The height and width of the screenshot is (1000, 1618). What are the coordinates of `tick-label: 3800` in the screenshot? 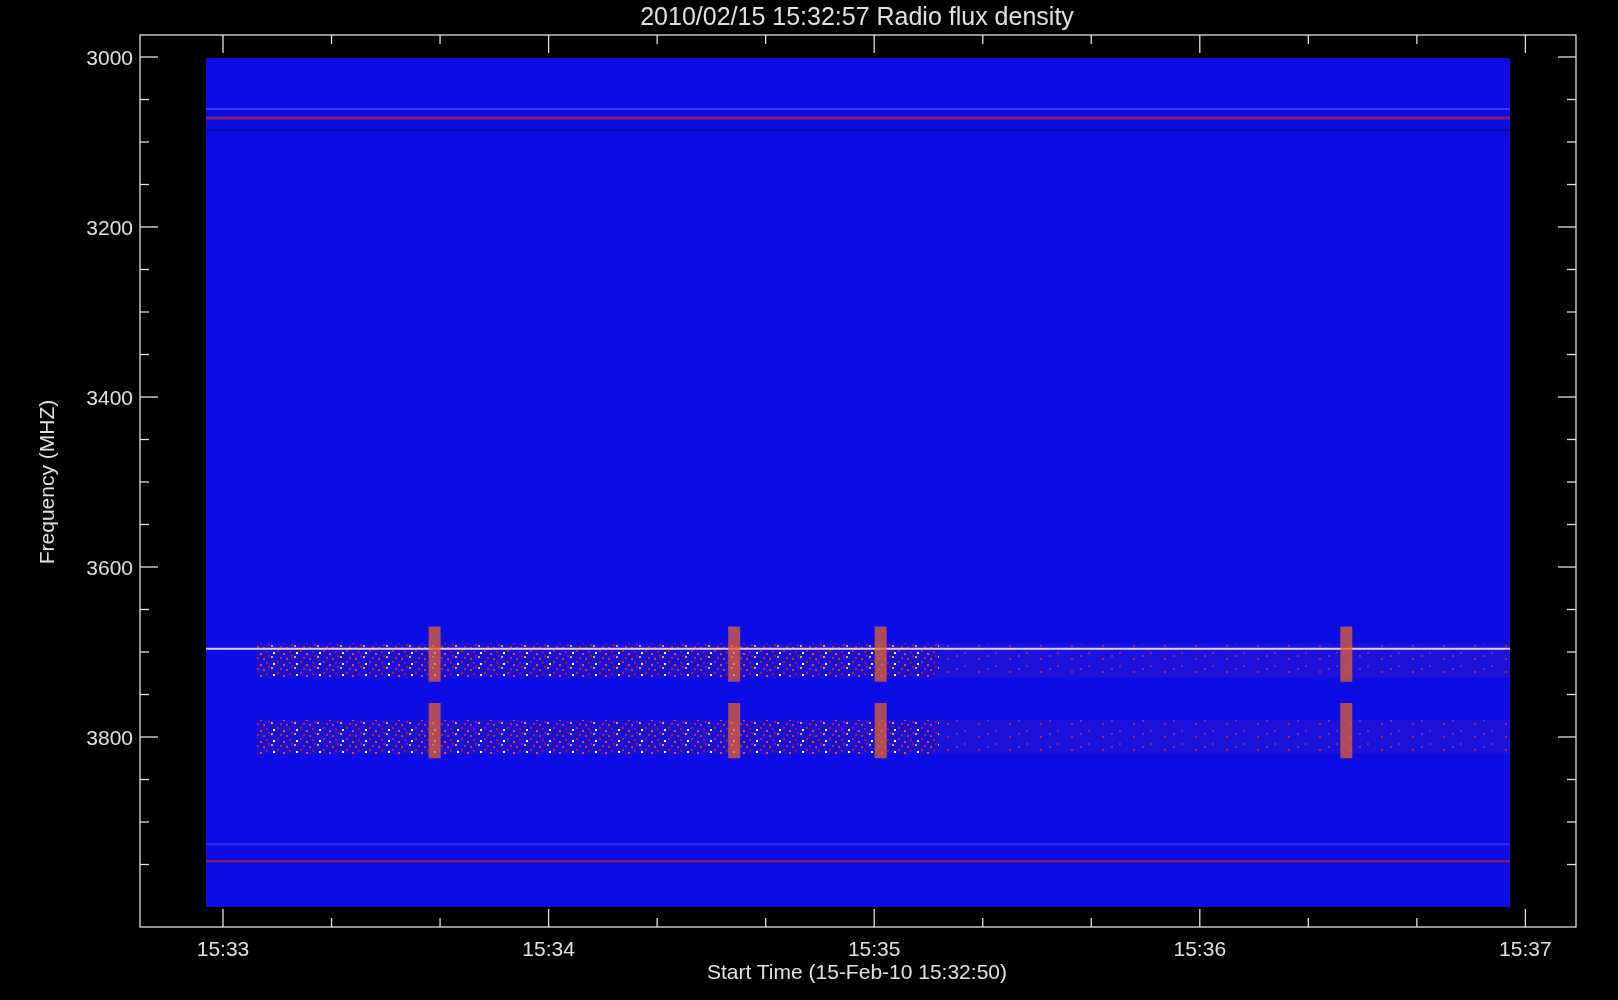 It's located at (109, 737).